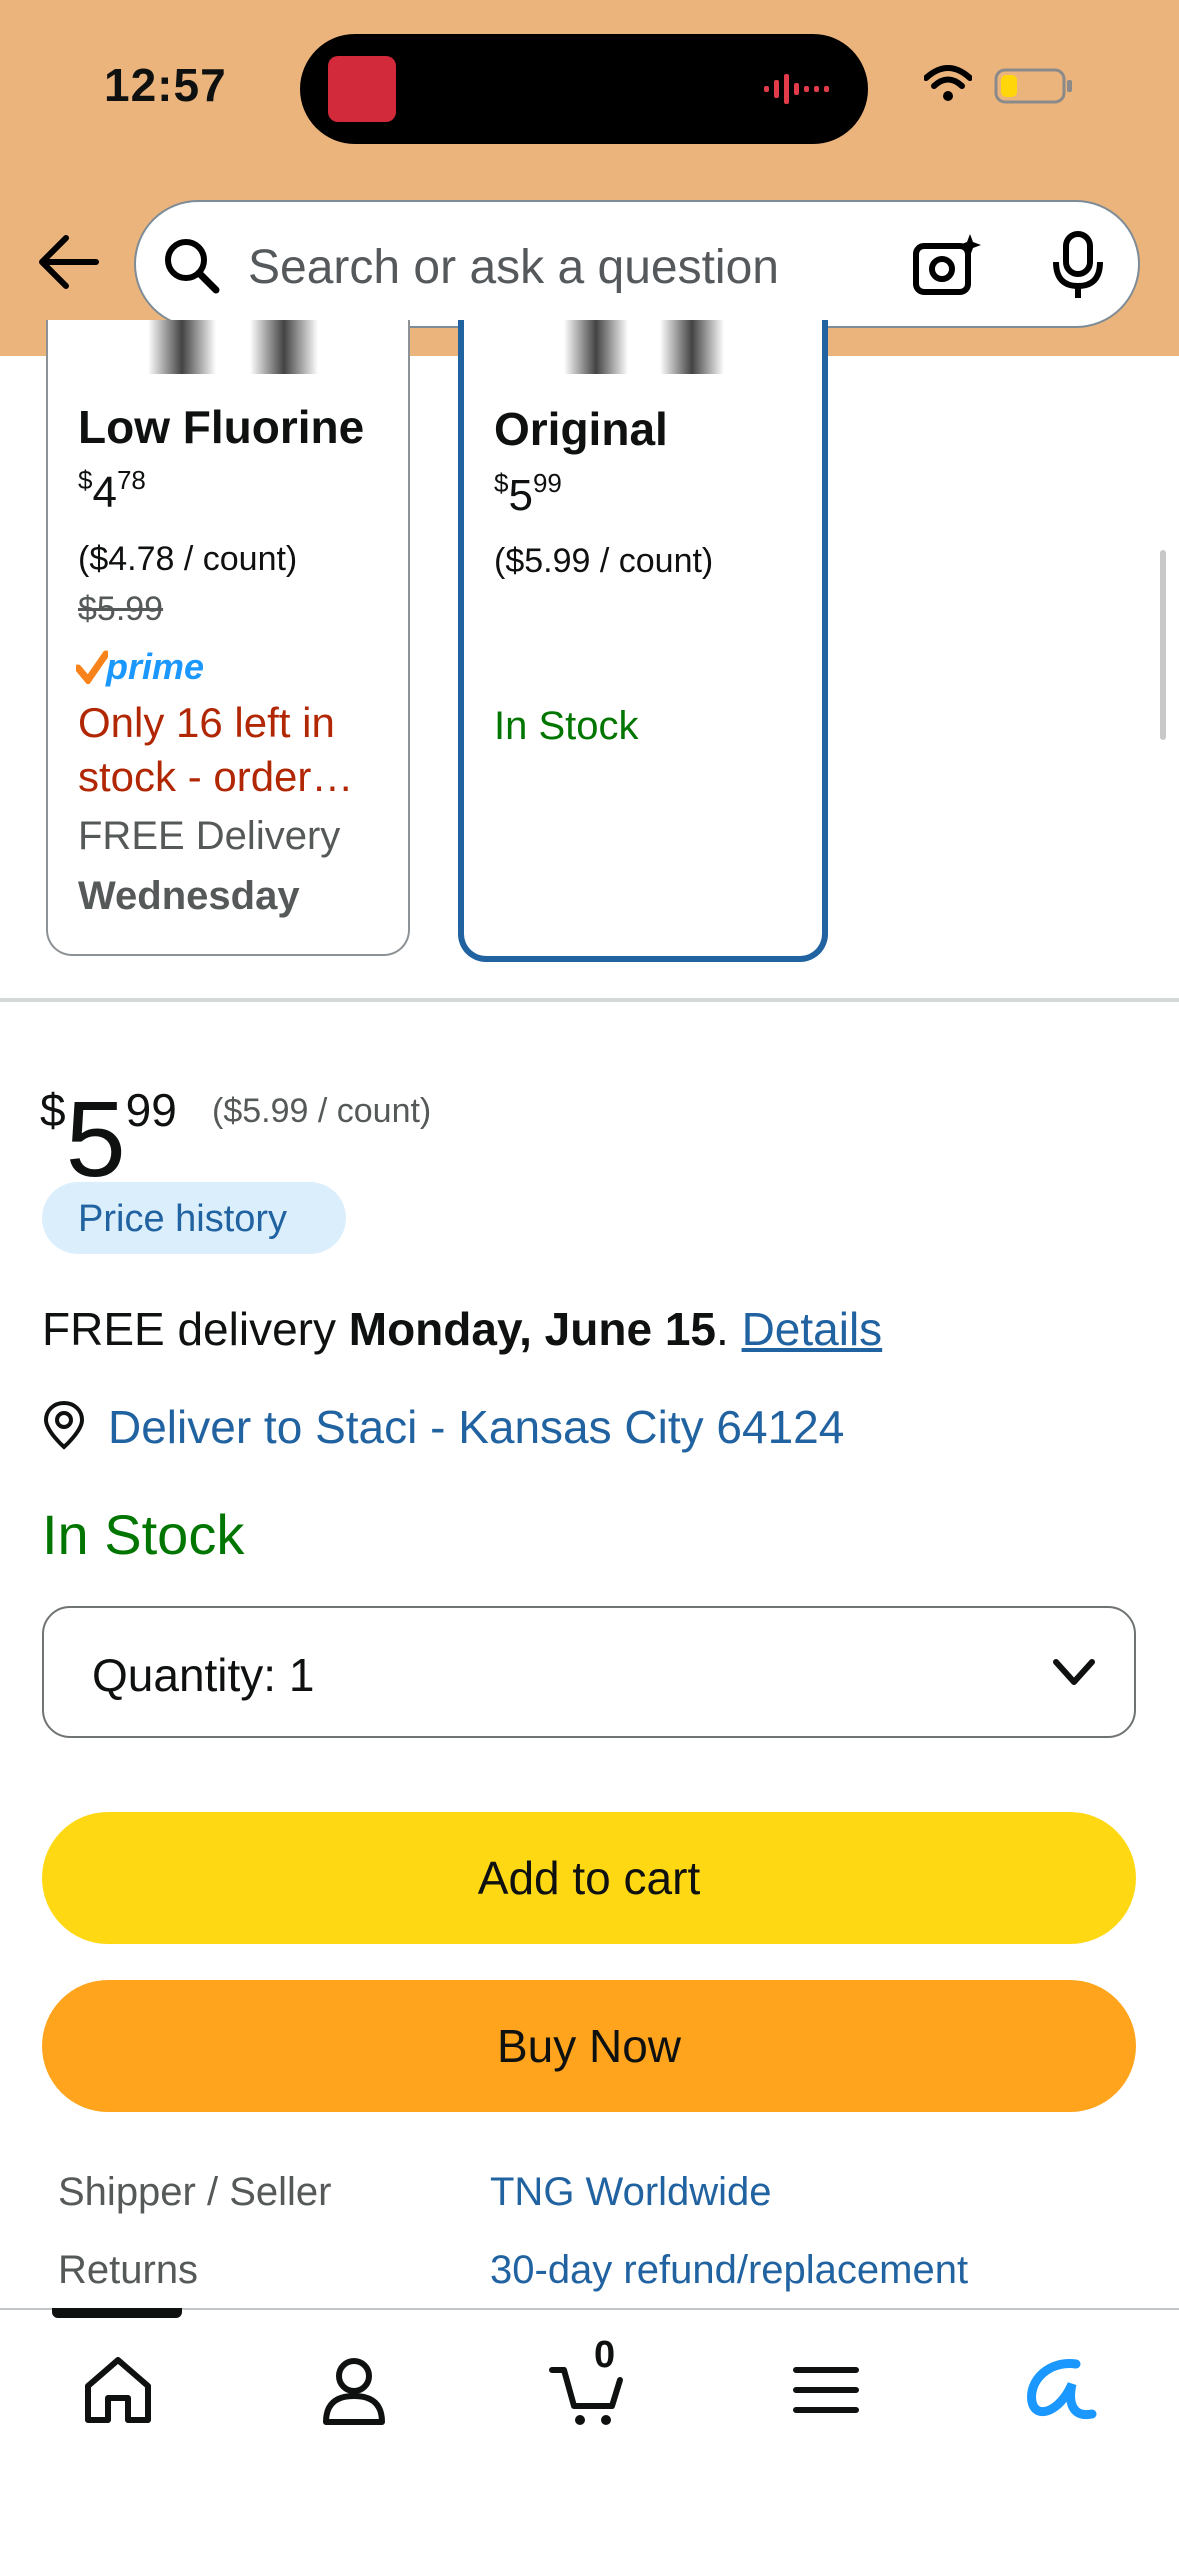  I want to click on account-icon, so click(354, 2390).